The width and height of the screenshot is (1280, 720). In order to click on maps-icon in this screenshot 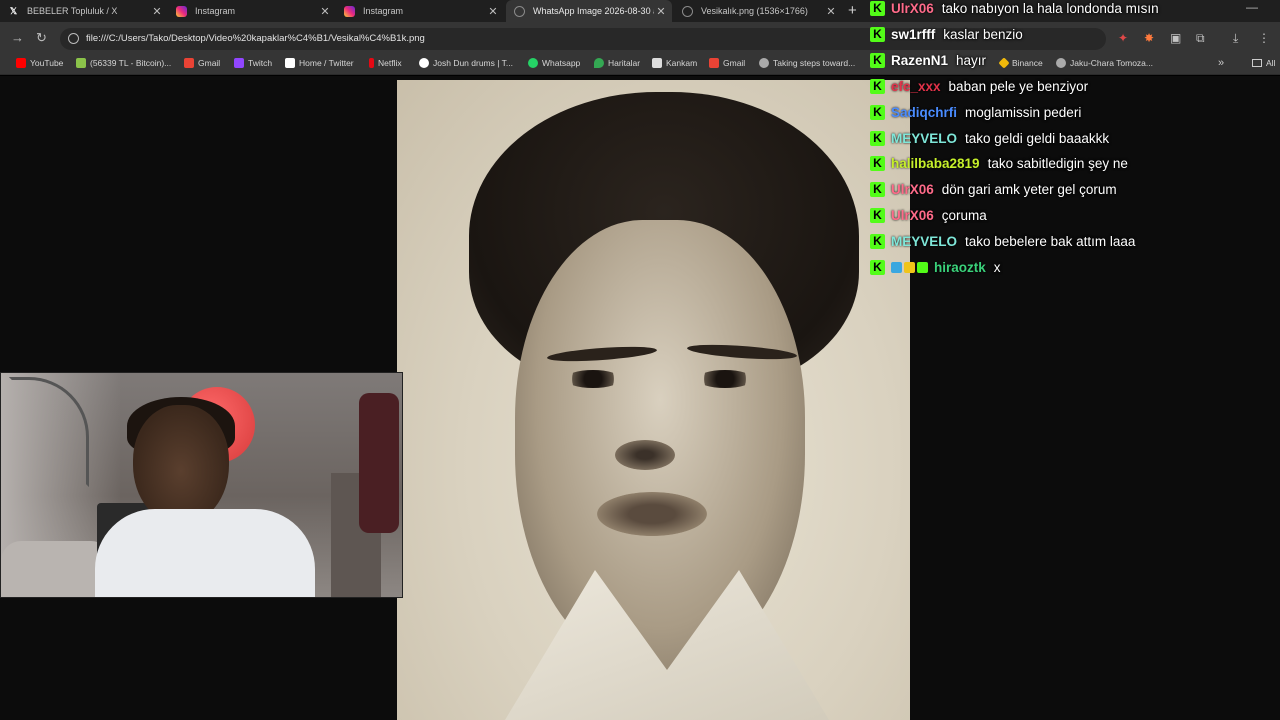, I will do `click(599, 63)`.